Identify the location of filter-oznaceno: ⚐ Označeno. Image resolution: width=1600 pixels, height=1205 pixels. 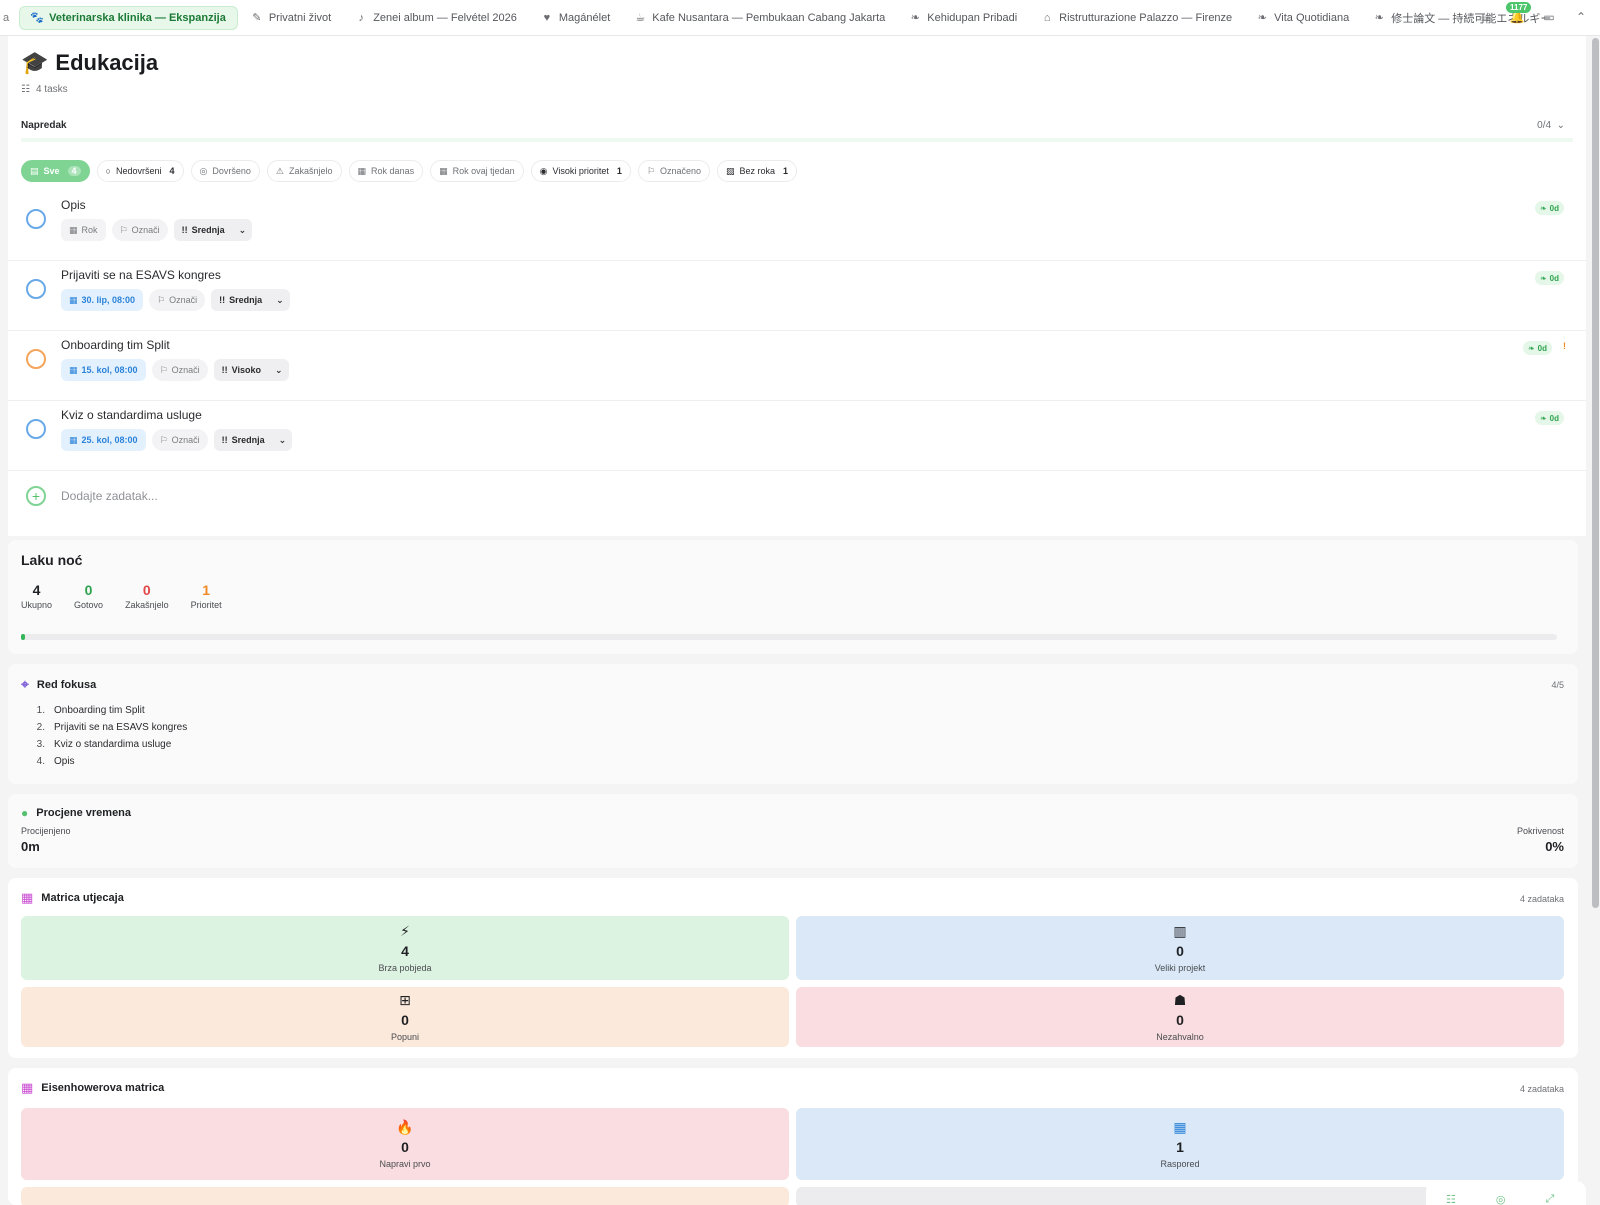
(673, 171).